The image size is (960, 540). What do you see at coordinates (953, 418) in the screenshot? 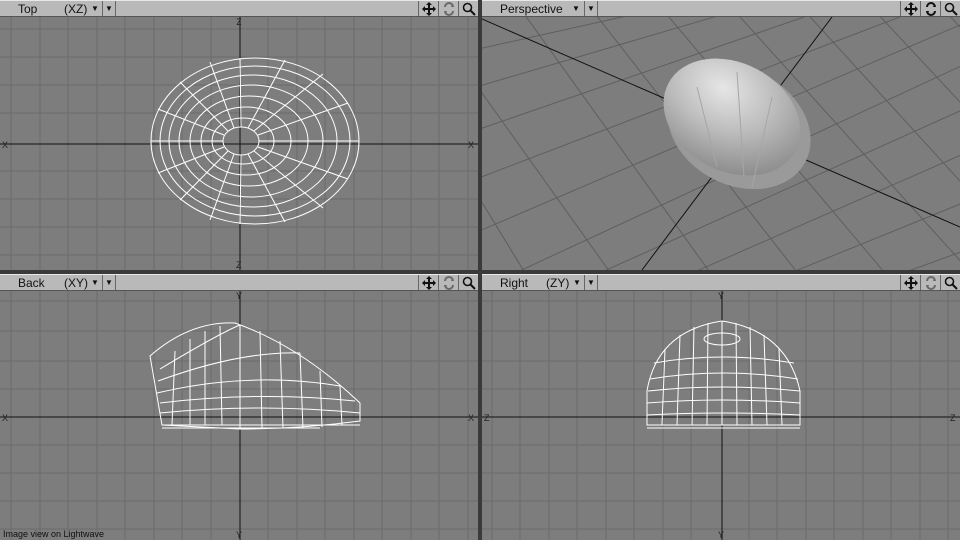
I see `axis-label-right: Z` at bounding box center [953, 418].